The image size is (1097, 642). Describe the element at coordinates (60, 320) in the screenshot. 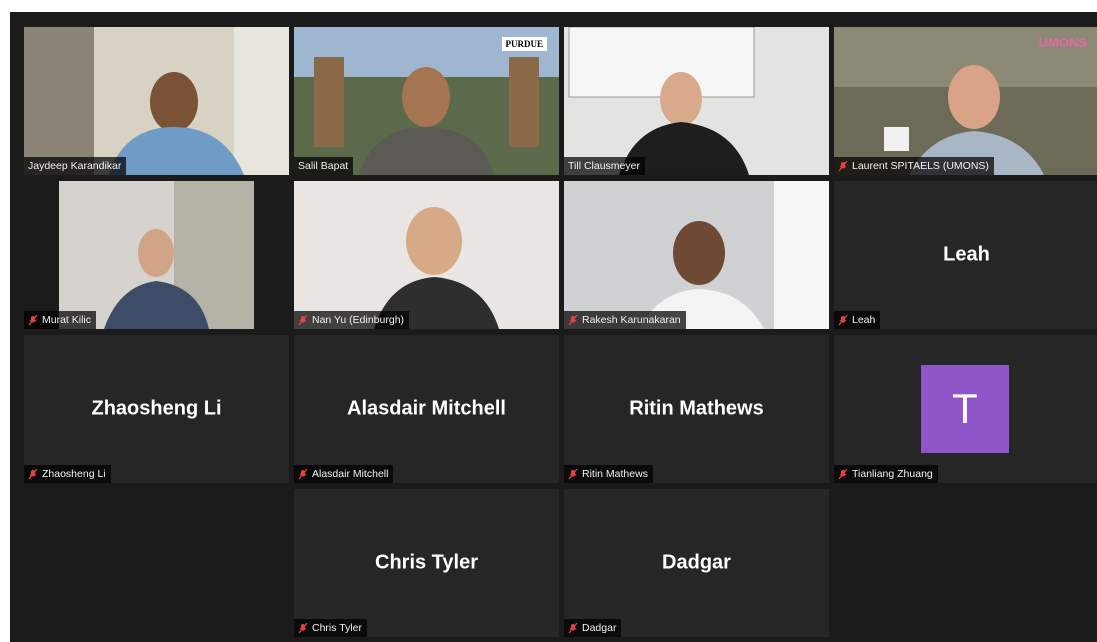

I see `participant-name-label: Murat Kilic` at that location.